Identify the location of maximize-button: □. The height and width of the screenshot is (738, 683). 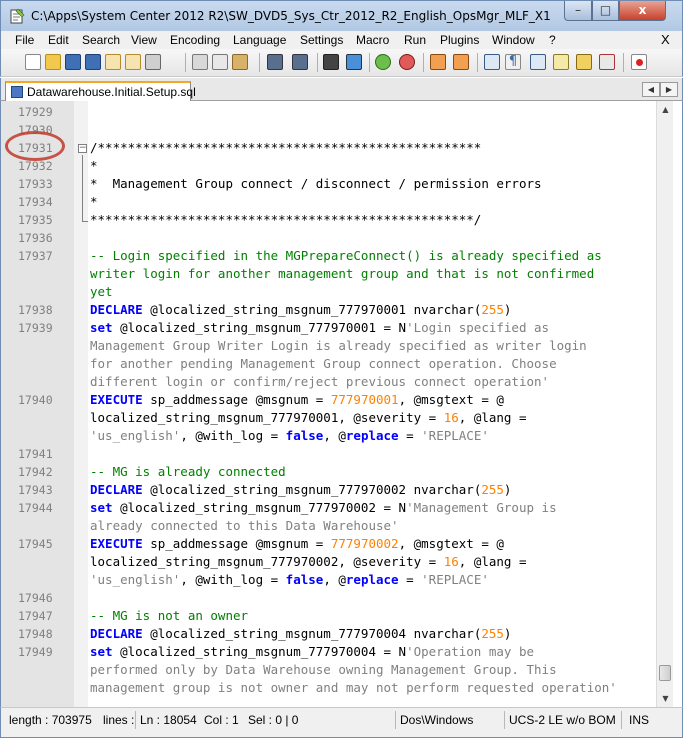
(605, 11).